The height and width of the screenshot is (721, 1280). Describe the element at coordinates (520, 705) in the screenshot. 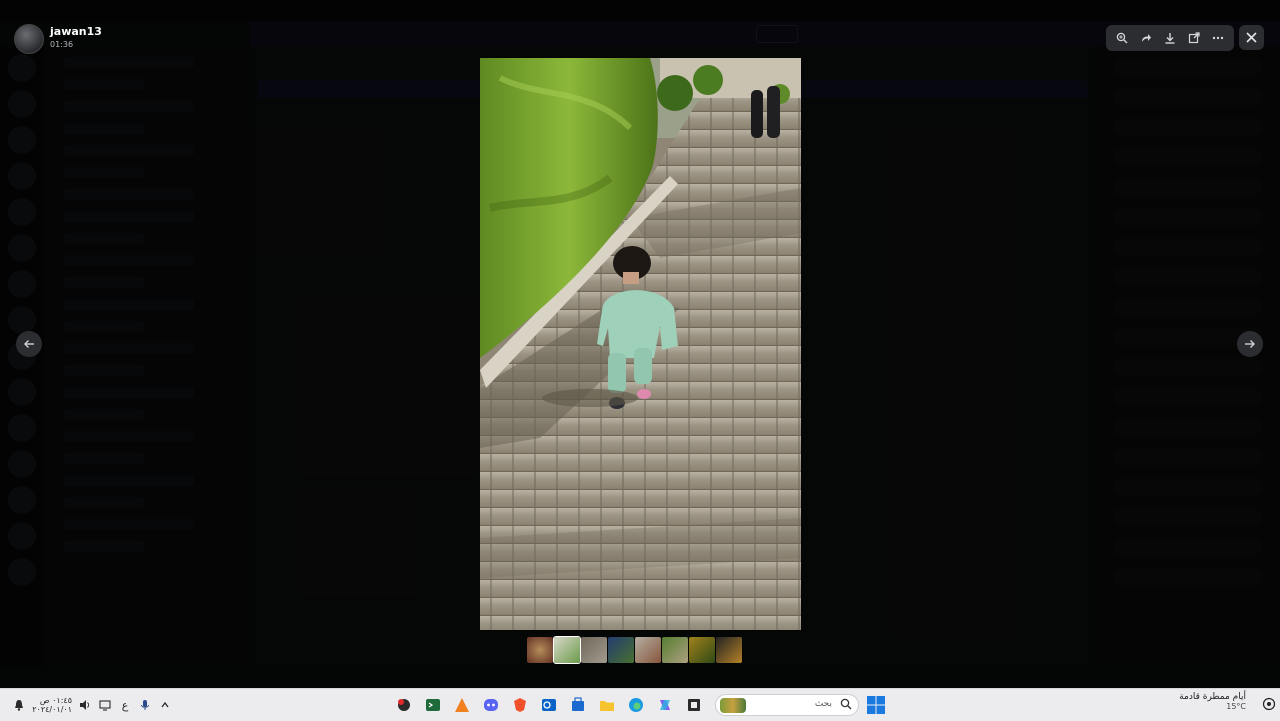

I see `brave-icon` at that location.